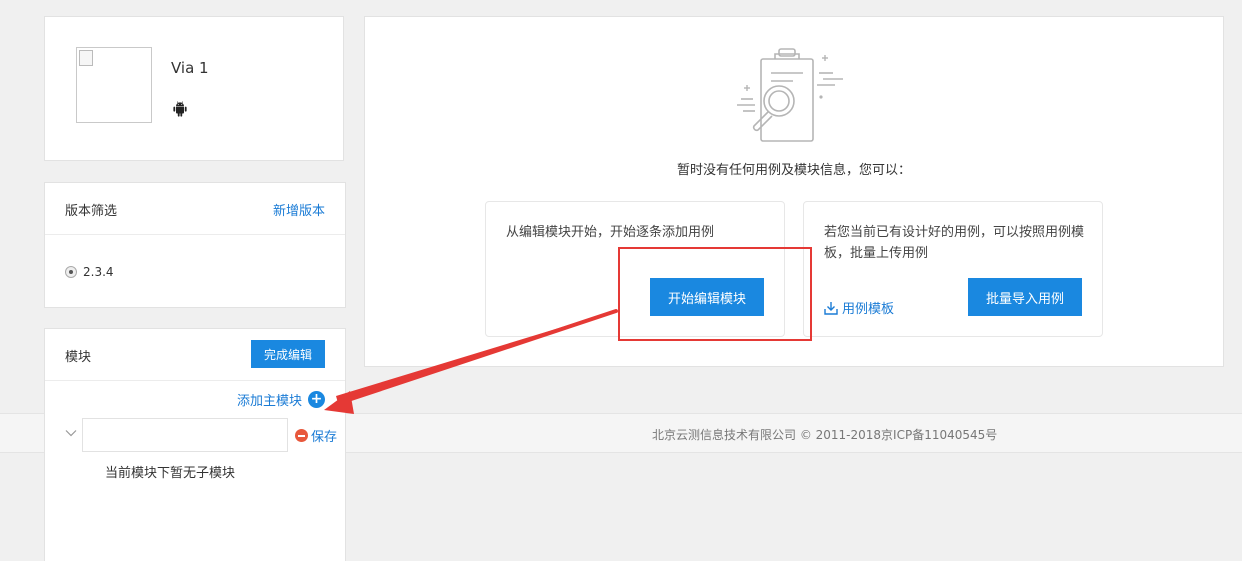  What do you see at coordinates (71, 272) in the screenshot?
I see `radio-selected-icon` at bounding box center [71, 272].